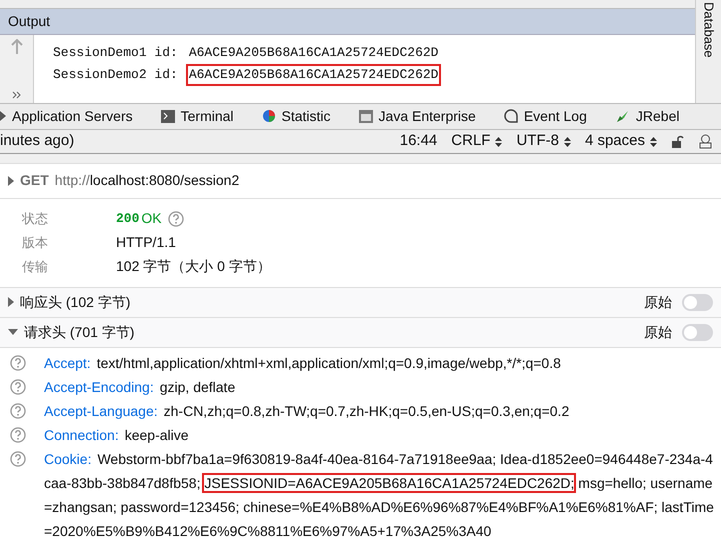 Image resolution: width=721 pixels, height=543 pixels. Describe the element at coordinates (417, 116) in the screenshot. I see `tool-window-tab: Java Enterprise` at that location.